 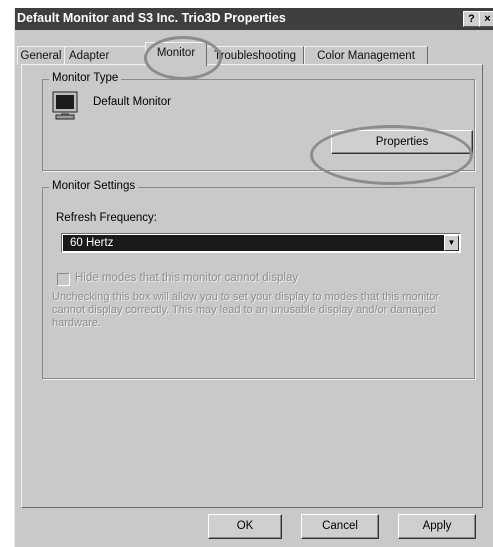 I want to click on properties-highlight-circle, so click(x=391, y=155).